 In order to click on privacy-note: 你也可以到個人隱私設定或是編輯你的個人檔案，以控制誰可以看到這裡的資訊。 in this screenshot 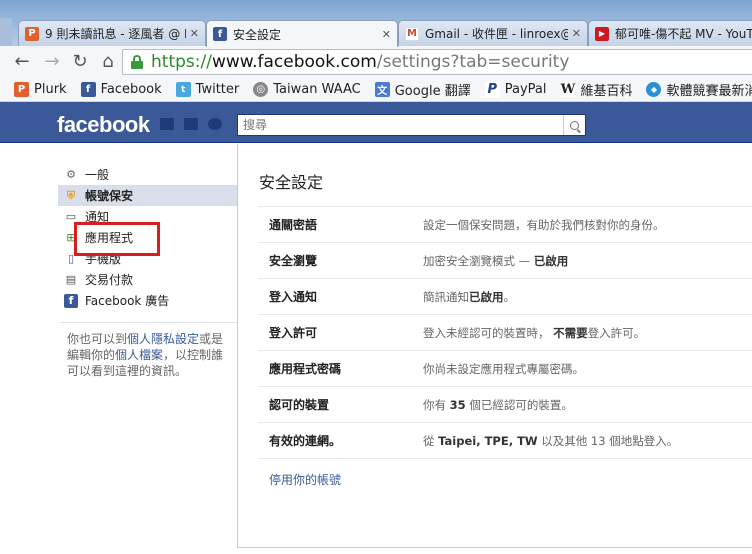, I will do `click(150, 355)`.